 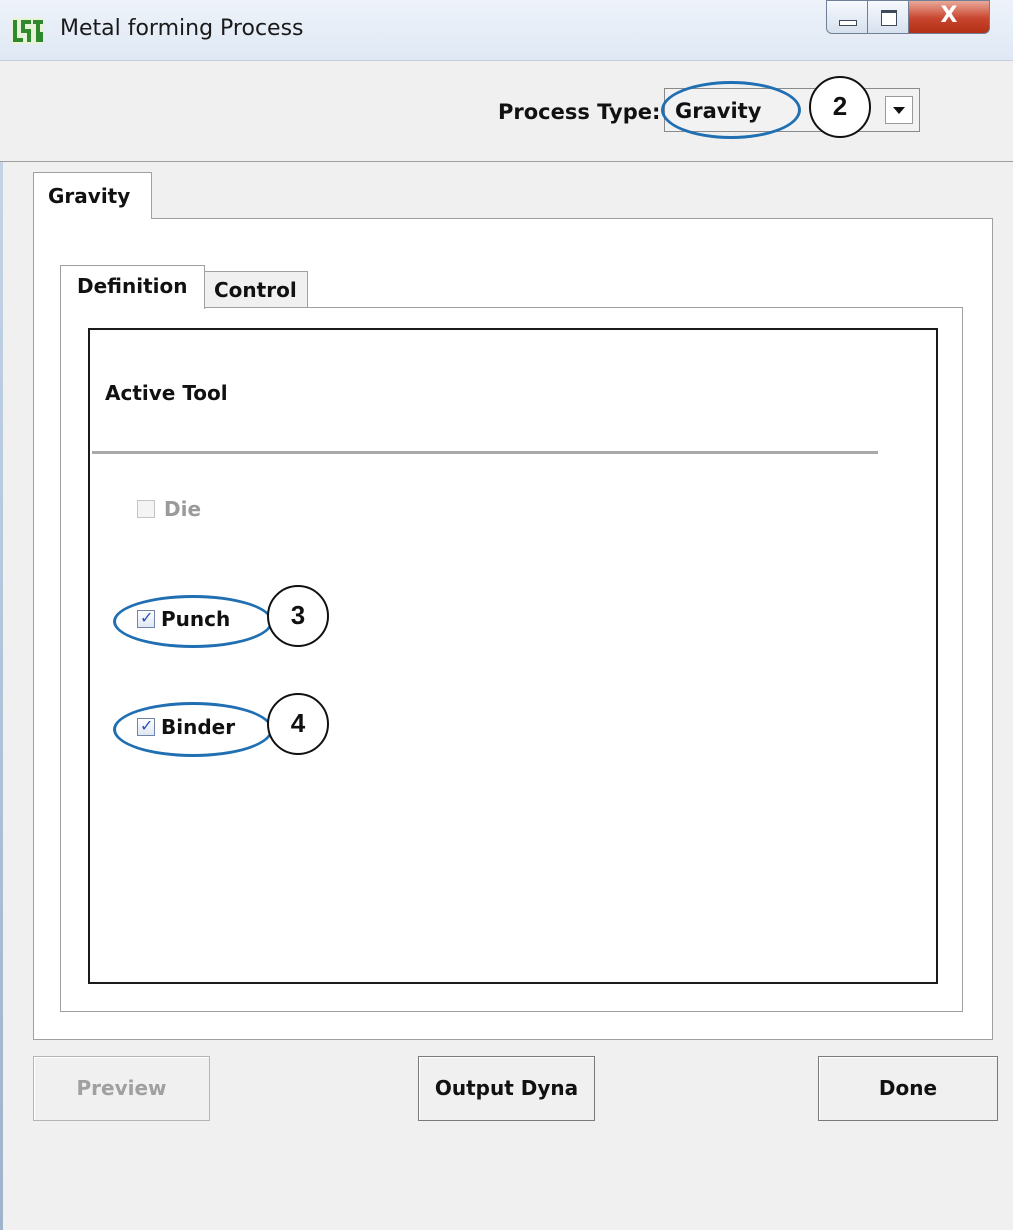 I want to click on tab-definition: Definition, so click(x=132, y=287).